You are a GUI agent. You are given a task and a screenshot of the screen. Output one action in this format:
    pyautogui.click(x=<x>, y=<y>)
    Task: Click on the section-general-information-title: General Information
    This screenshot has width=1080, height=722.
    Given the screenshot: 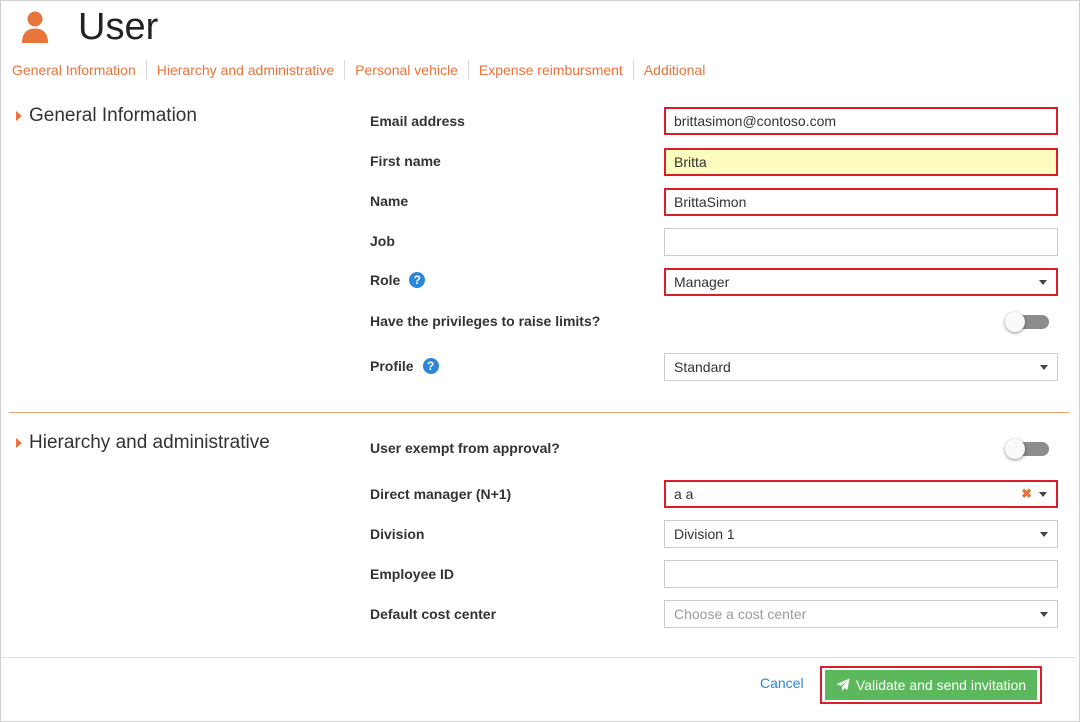 What is the action you would take?
    pyautogui.click(x=106, y=116)
    